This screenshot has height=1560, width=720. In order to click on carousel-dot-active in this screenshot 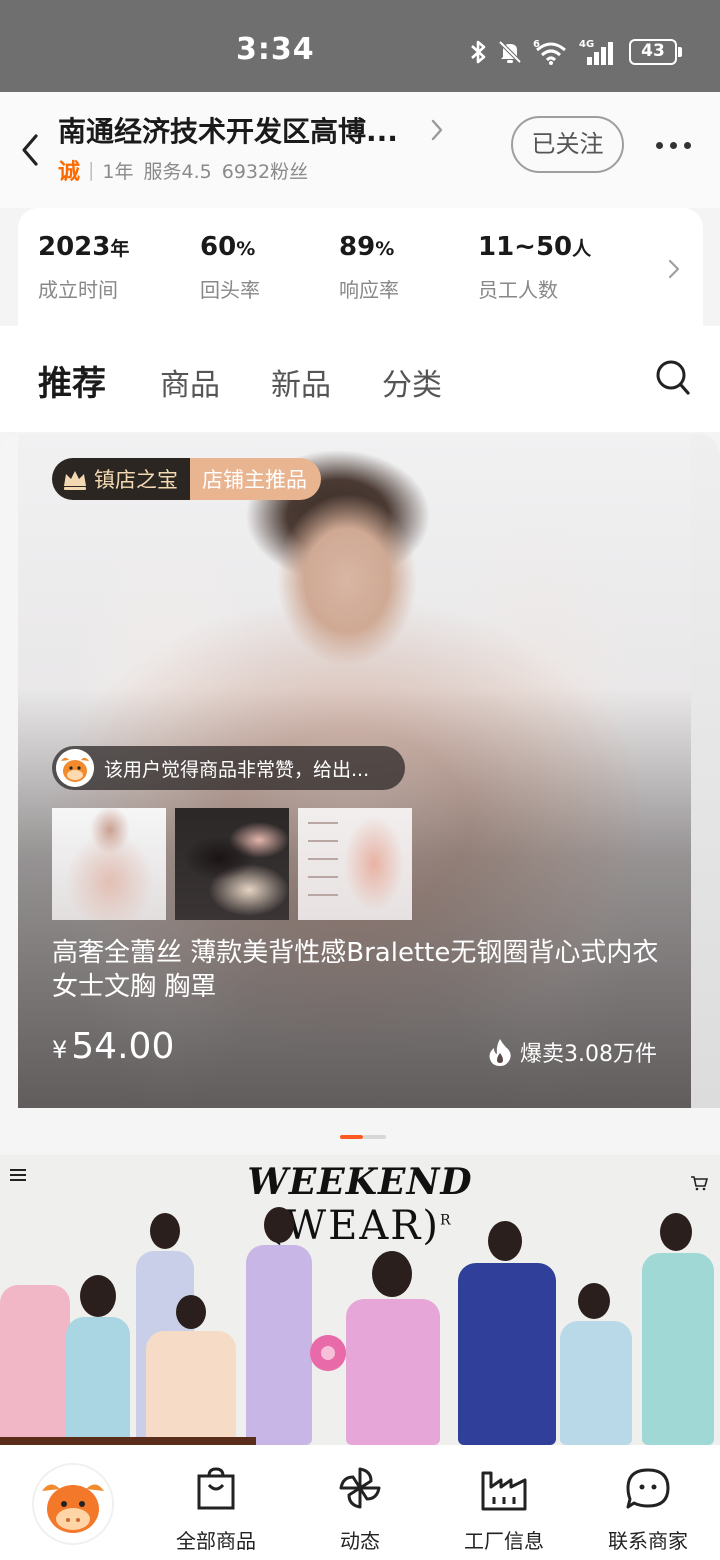, I will do `click(351, 1137)`.